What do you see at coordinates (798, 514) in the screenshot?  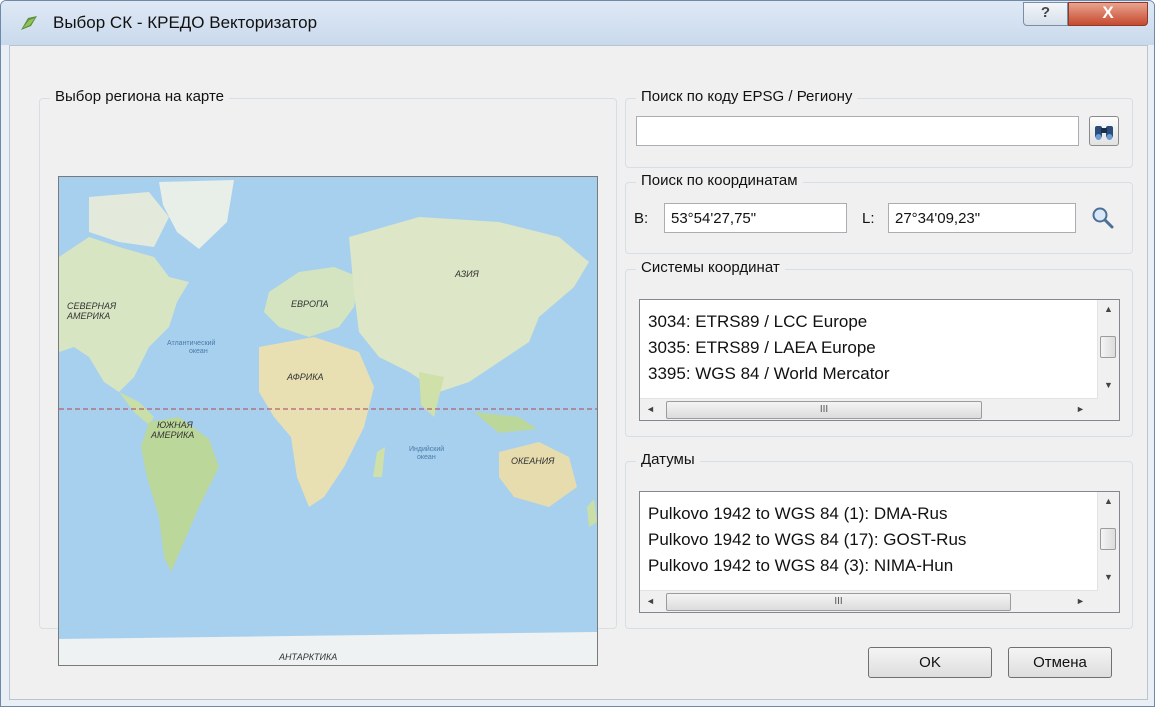 I see `list-item: Pulkovo 1942 to WGS 84 (1): DMA-Rus` at bounding box center [798, 514].